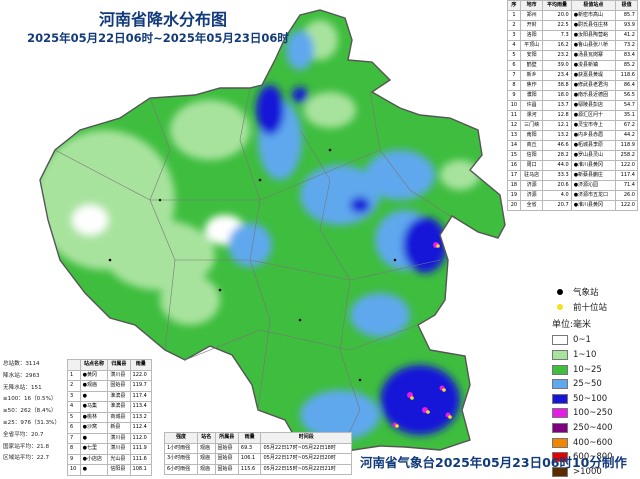  I want to click on table-cell: 5, so click(514, 55).